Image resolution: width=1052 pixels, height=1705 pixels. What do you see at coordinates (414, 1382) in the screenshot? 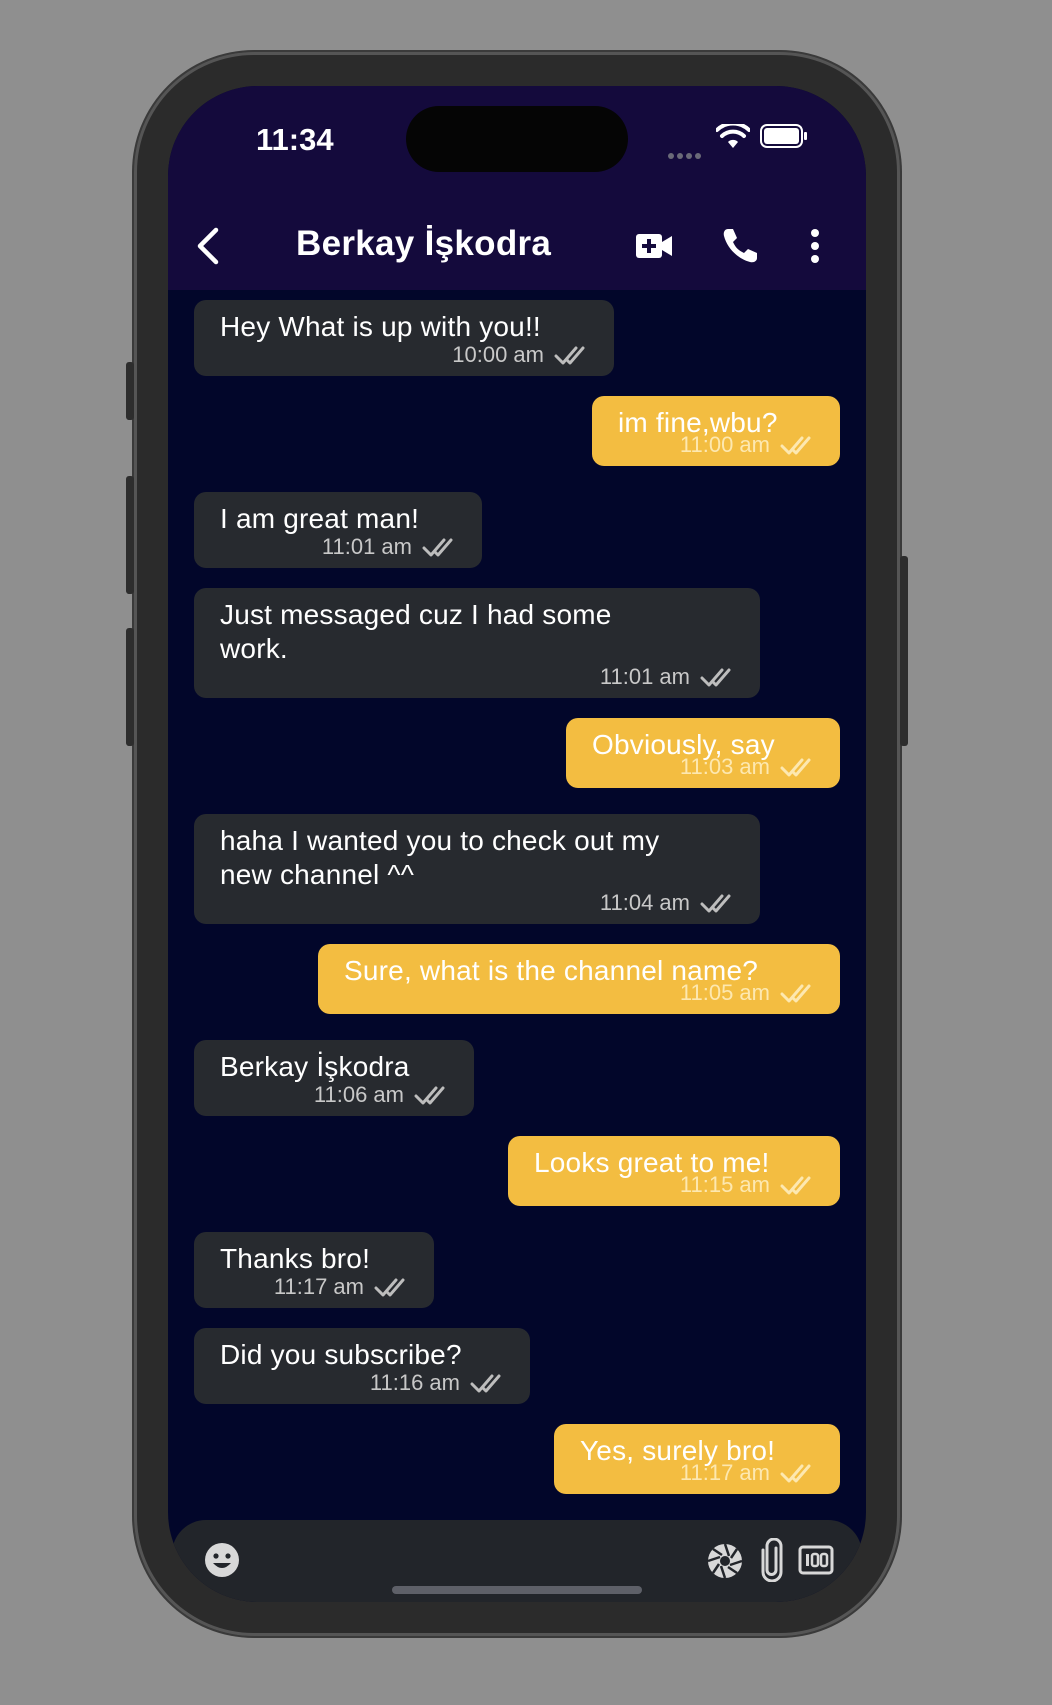
I see `message-time: 11:16 am` at bounding box center [414, 1382].